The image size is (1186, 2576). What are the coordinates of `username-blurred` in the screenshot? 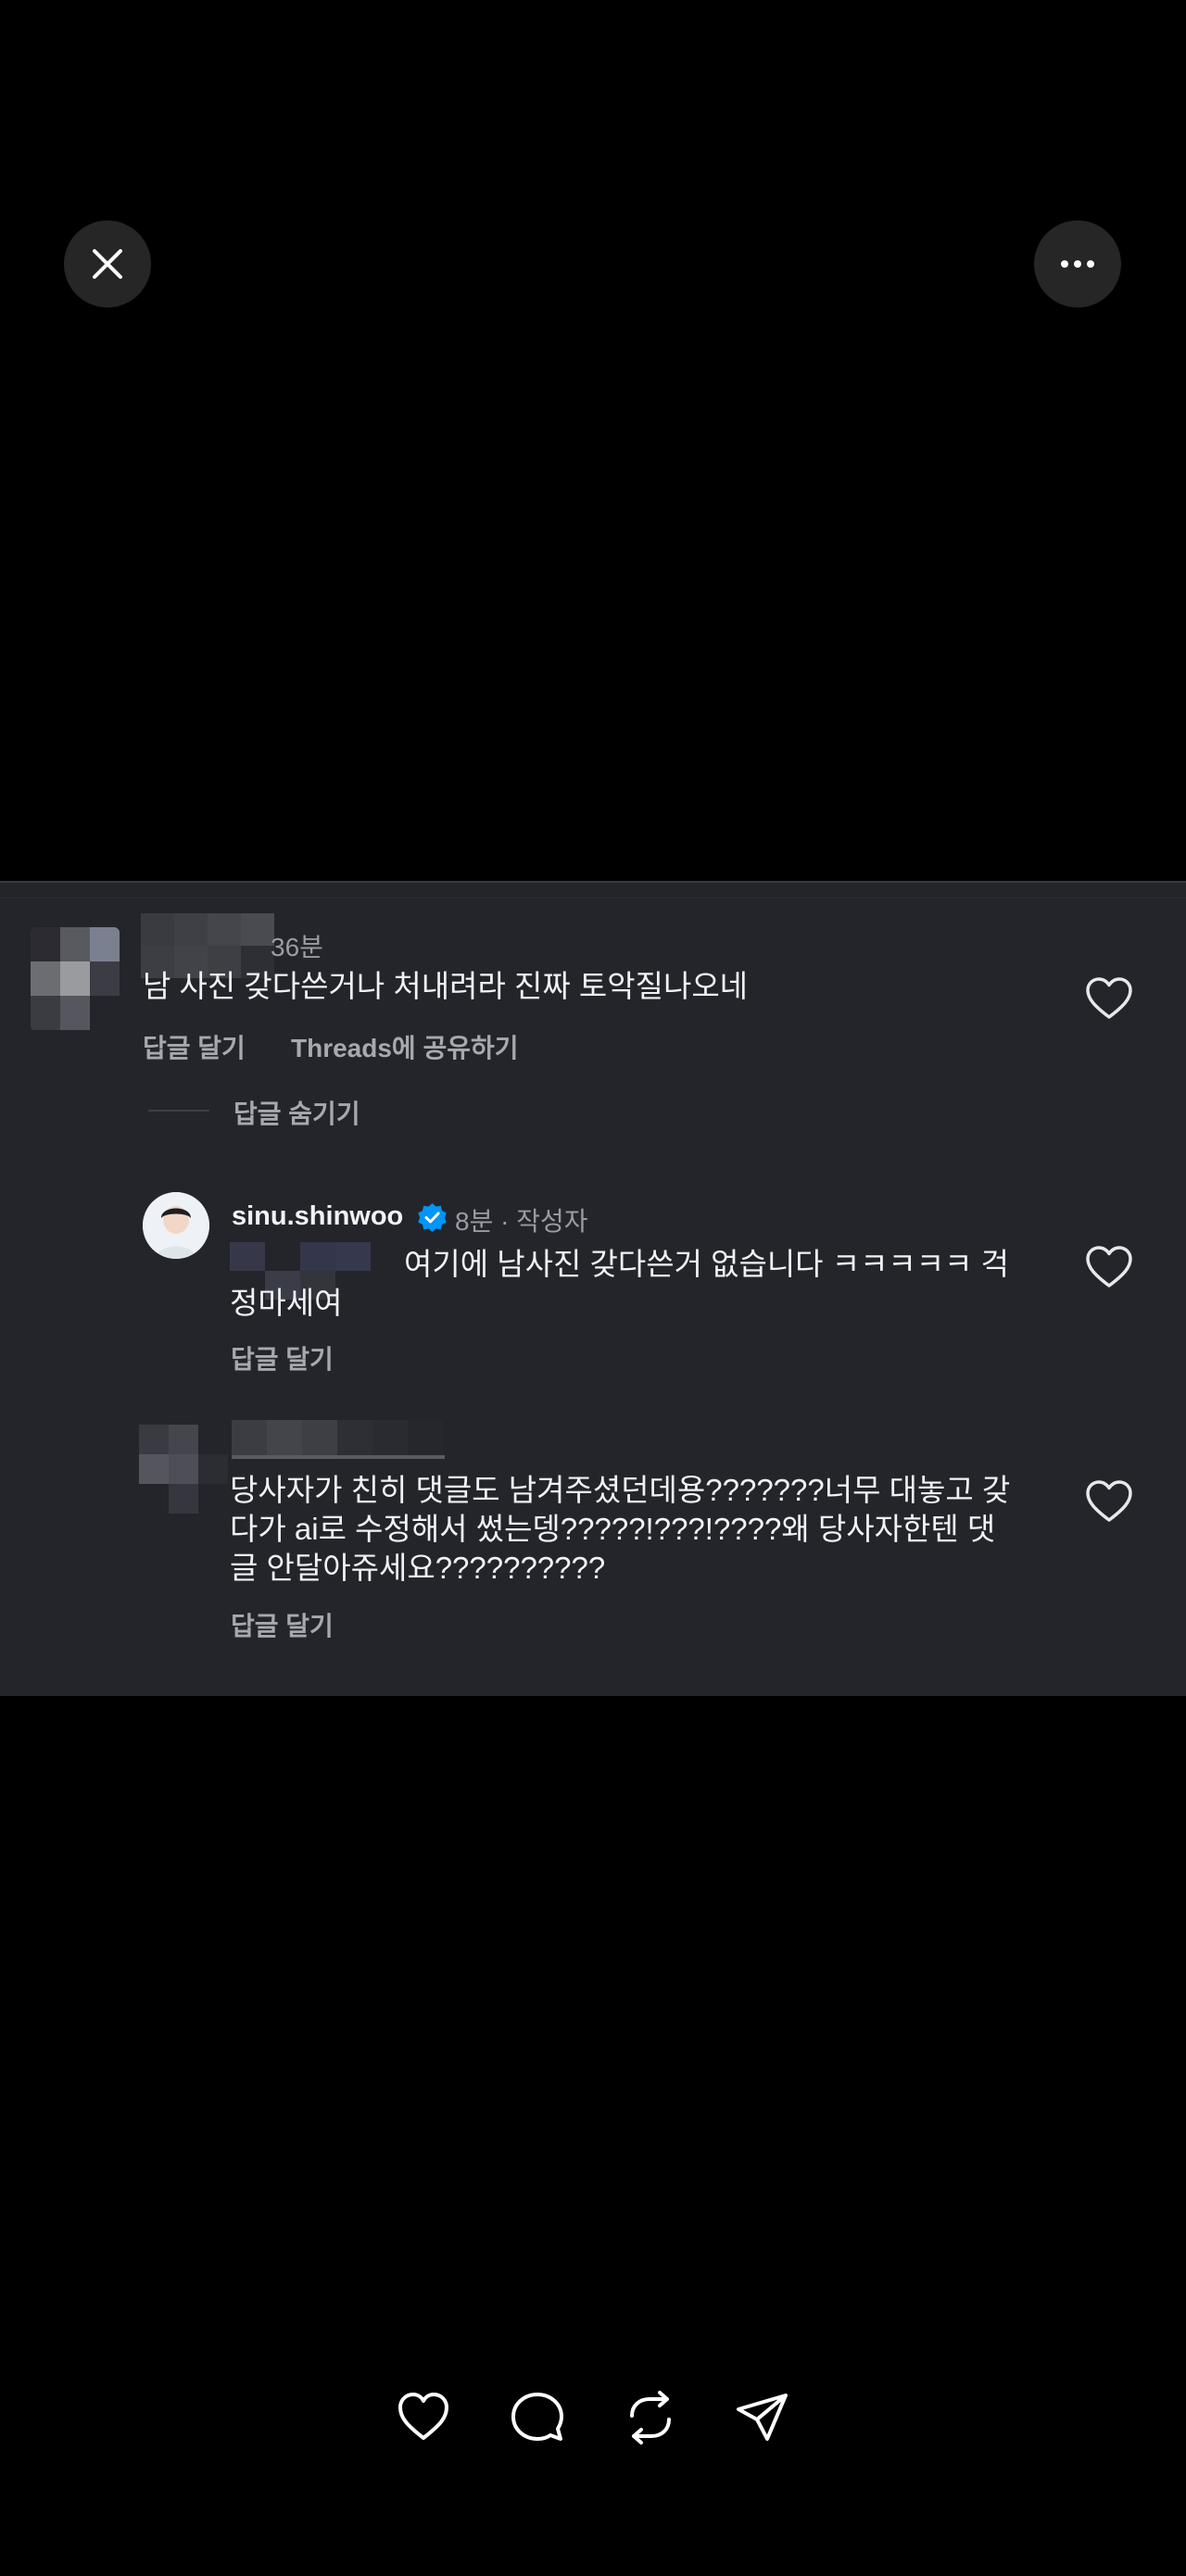 It's located at (338, 1439).